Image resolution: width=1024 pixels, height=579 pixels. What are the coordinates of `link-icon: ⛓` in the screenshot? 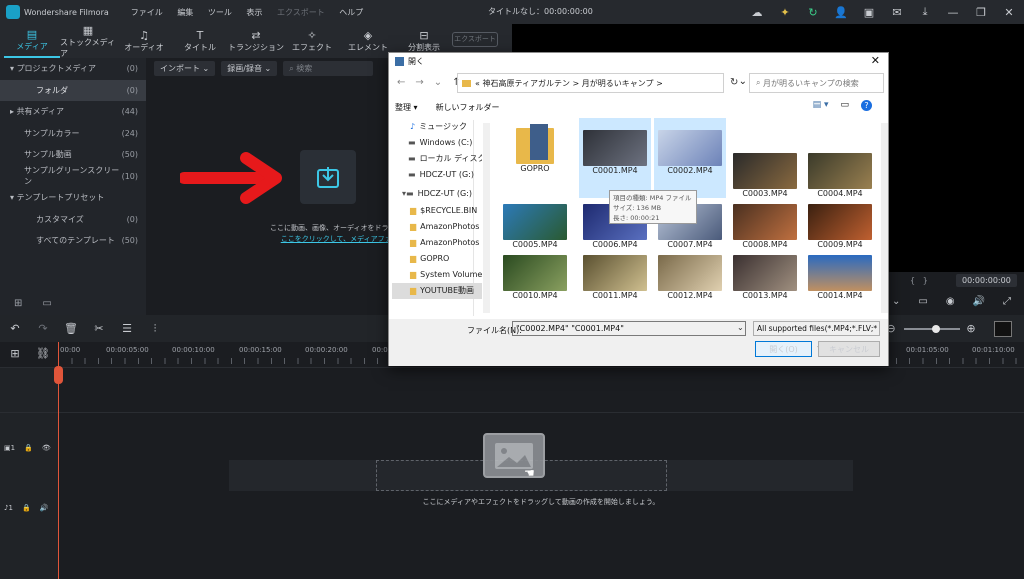 It's located at (43, 353).